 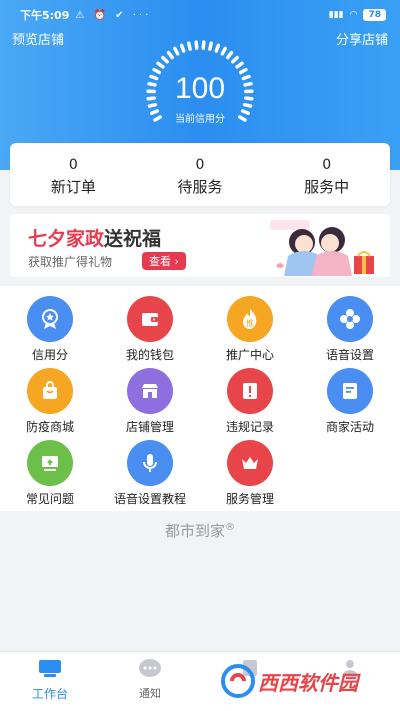 What do you see at coordinates (50, 391) in the screenshot?
I see `shopping-bag-icon` at bounding box center [50, 391].